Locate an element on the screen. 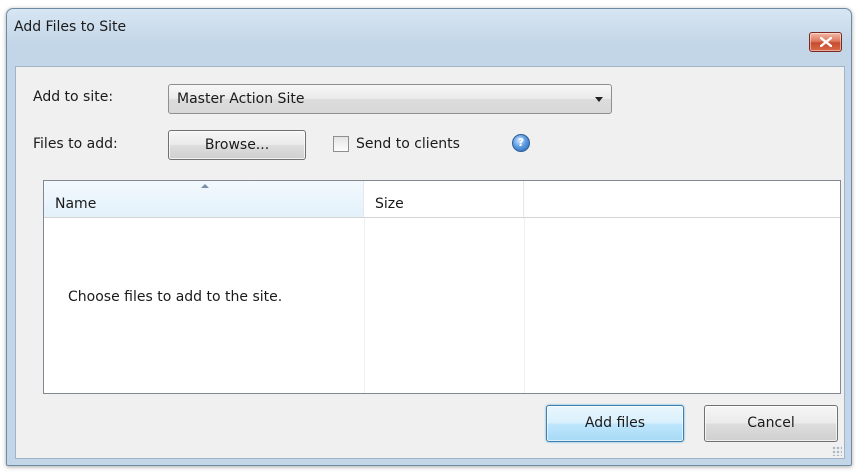  chevron-down-icon is located at coordinates (599, 99).